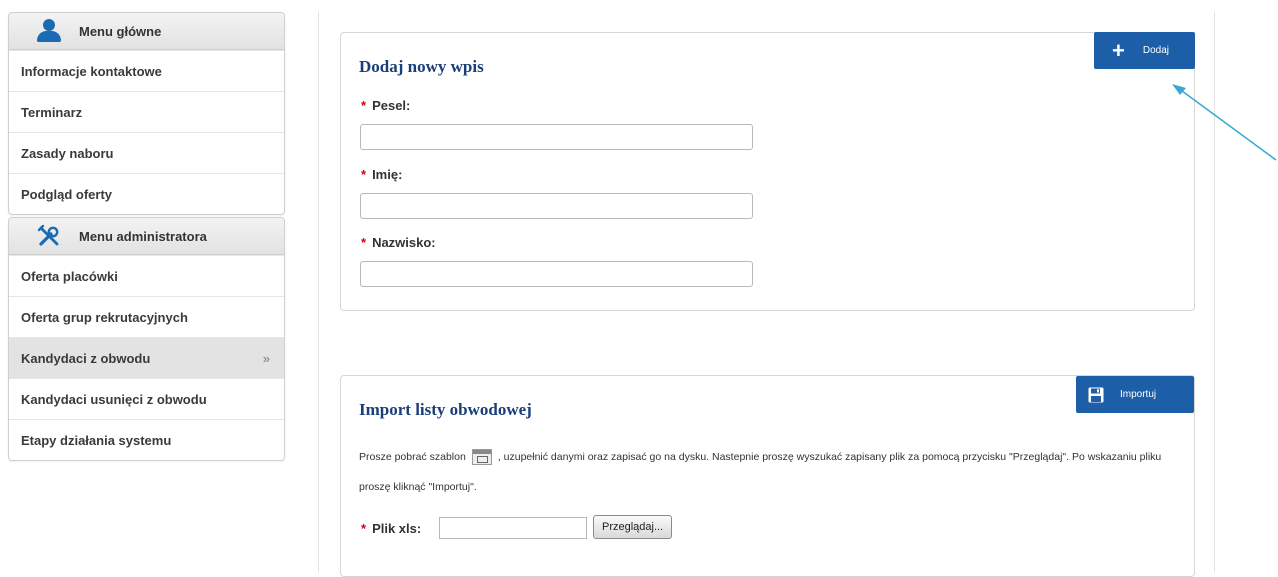  What do you see at coordinates (67, 194) in the screenshot?
I see `sidebar-item-label: Podgląd oferty` at bounding box center [67, 194].